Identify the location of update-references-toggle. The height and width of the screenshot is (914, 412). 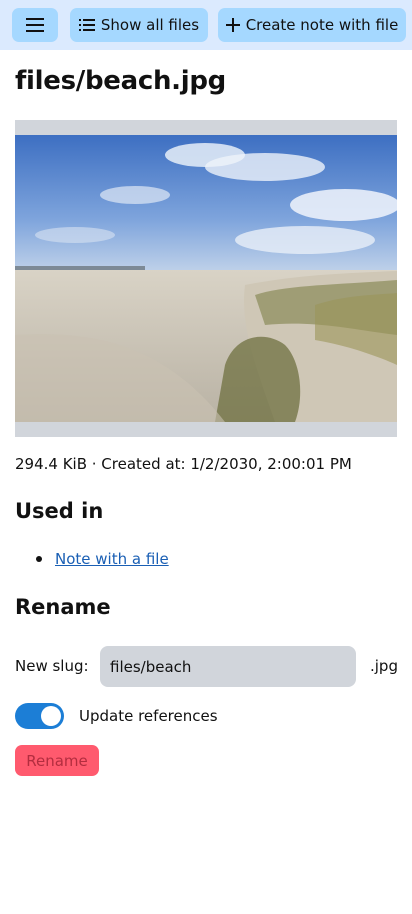
(39, 716).